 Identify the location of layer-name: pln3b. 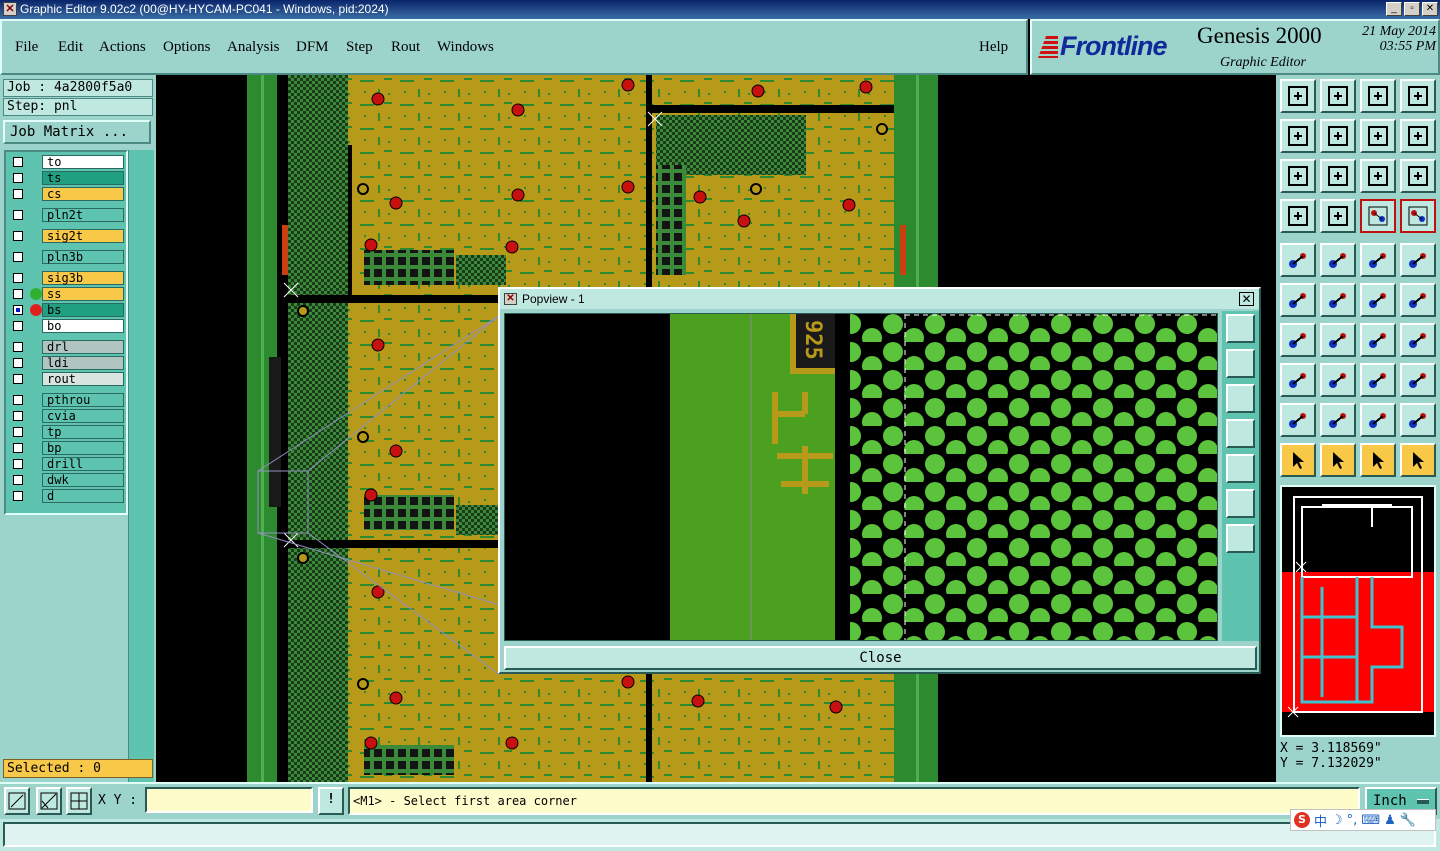
(83, 257).